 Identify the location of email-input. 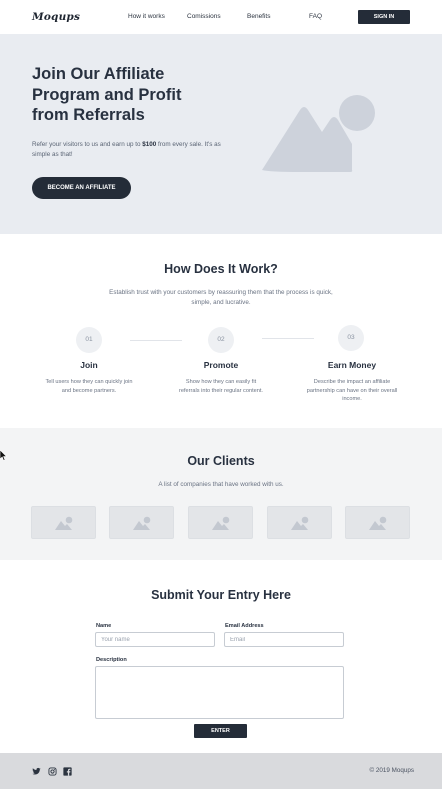
(284, 639).